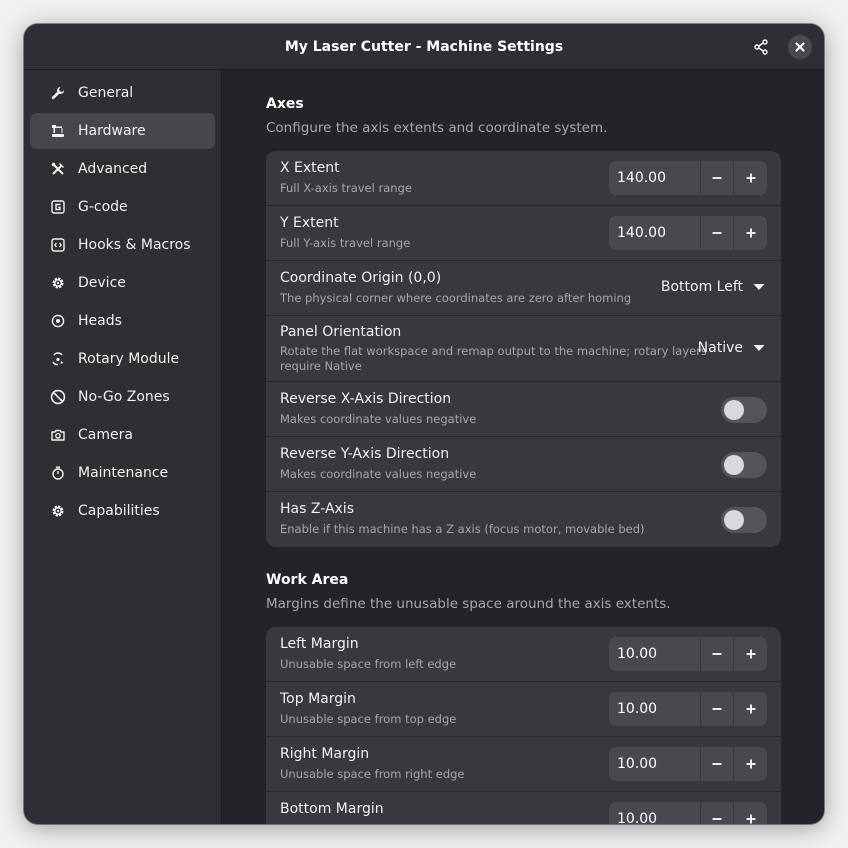  I want to click on sidebar-item-camera: Camera, so click(122, 435).